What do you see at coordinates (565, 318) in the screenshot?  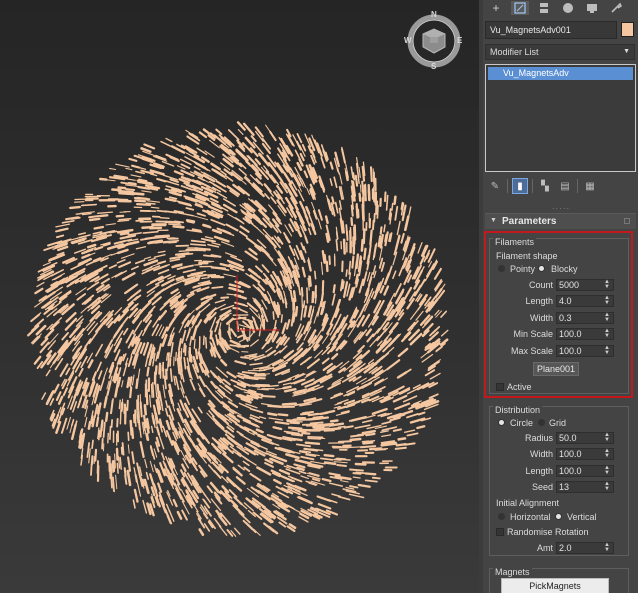 I see `width-value: 0.3` at bounding box center [565, 318].